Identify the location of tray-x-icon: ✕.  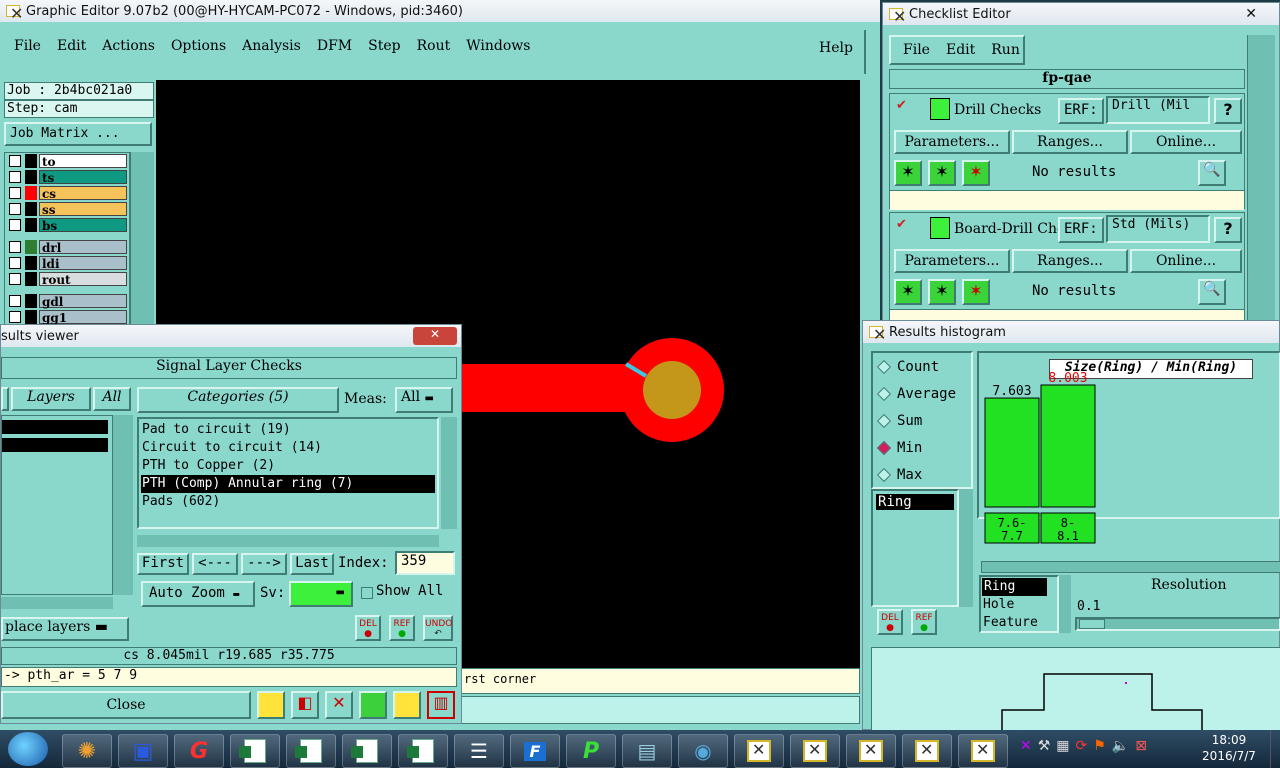
(1026, 746).